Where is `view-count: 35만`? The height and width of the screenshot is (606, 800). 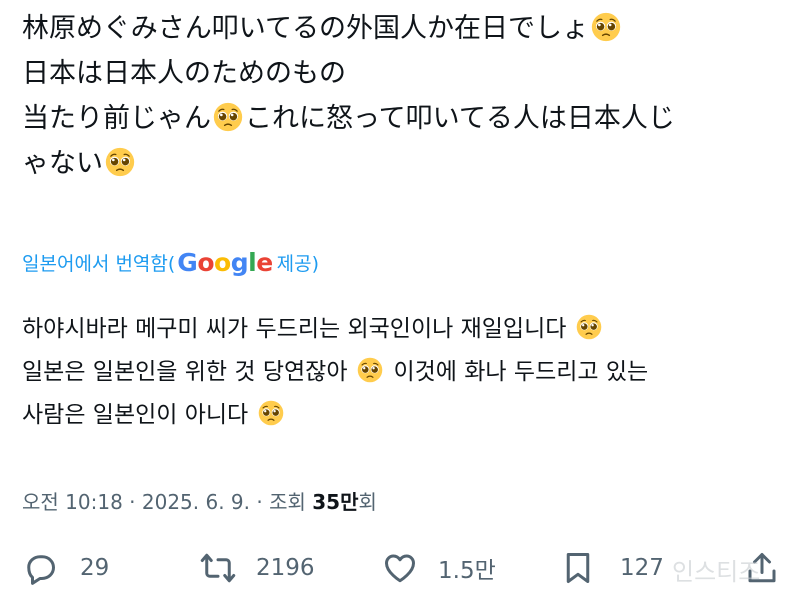
view-count: 35만 is located at coordinates (335, 502).